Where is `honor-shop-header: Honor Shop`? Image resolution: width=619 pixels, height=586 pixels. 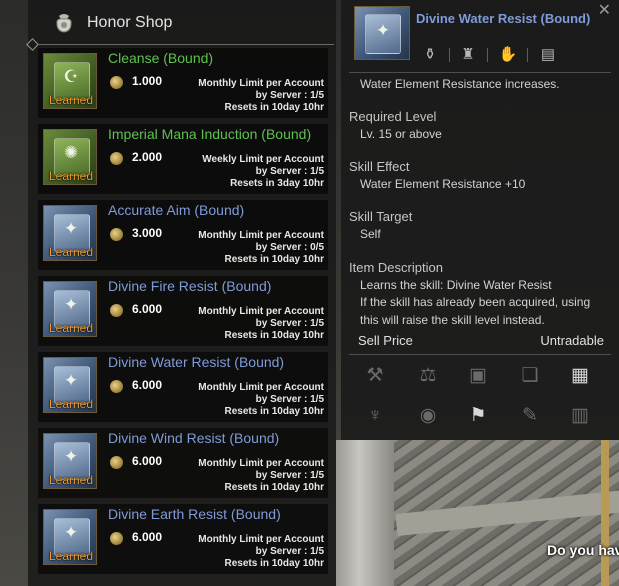
honor-shop-header: Honor Shop is located at coordinates (181, 25).